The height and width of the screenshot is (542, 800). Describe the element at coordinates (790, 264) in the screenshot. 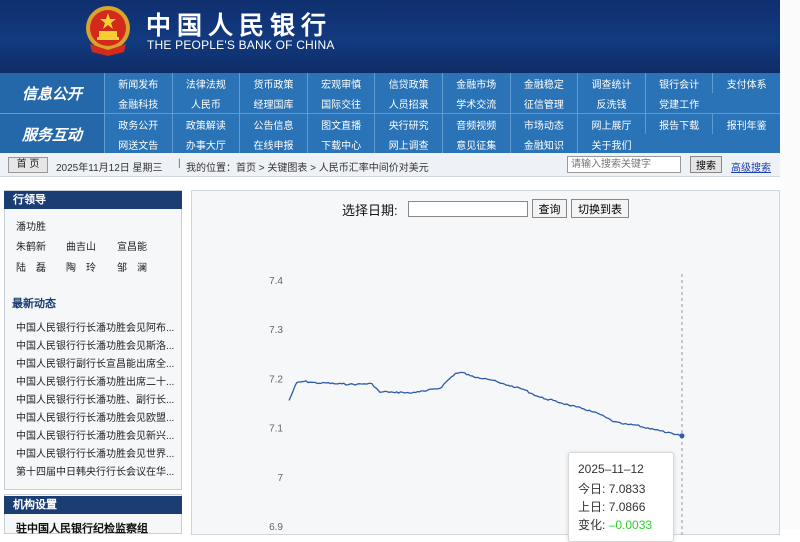

I see `page-margin` at that location.